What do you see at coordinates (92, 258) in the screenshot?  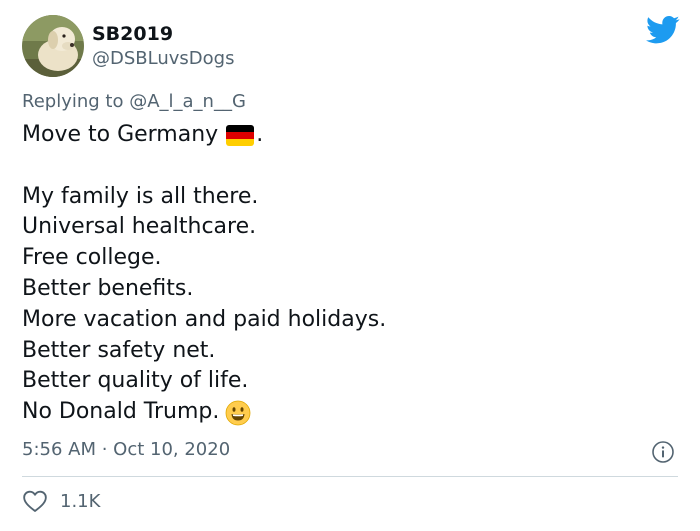 I see `tweet-line: Free college.` at bounding box center [92, 258].